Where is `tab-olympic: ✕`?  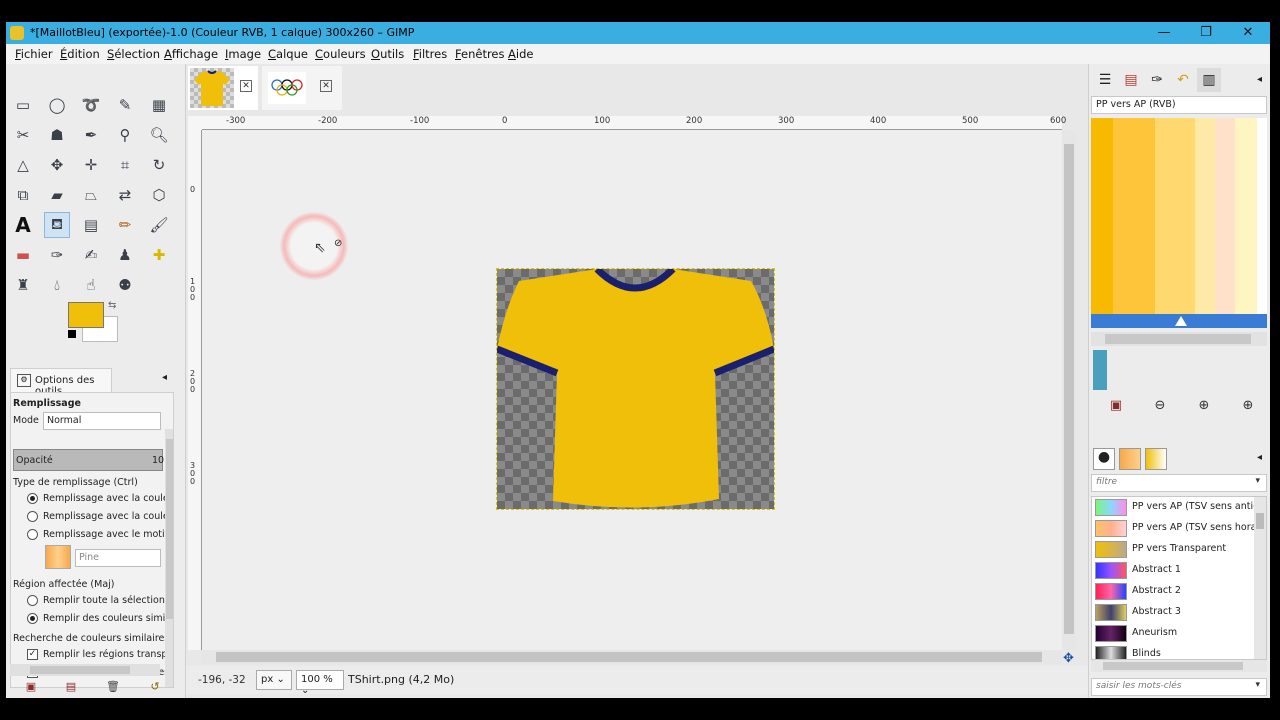 tab-olympic: ✕ is located at coordinates (302, 88).